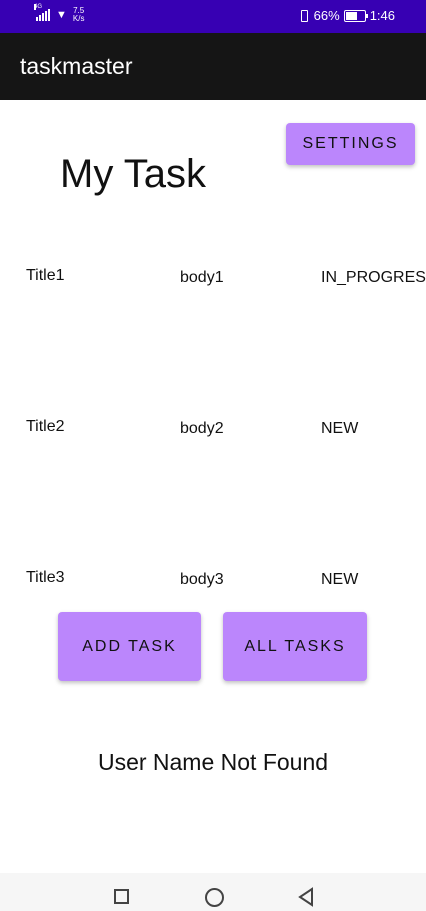 The width and height of the screenshot is (426, 911). What do you see at coordinates (45, 426) in the screenshot?
I see `task-title: Title2` at bounding box center [45, 426].